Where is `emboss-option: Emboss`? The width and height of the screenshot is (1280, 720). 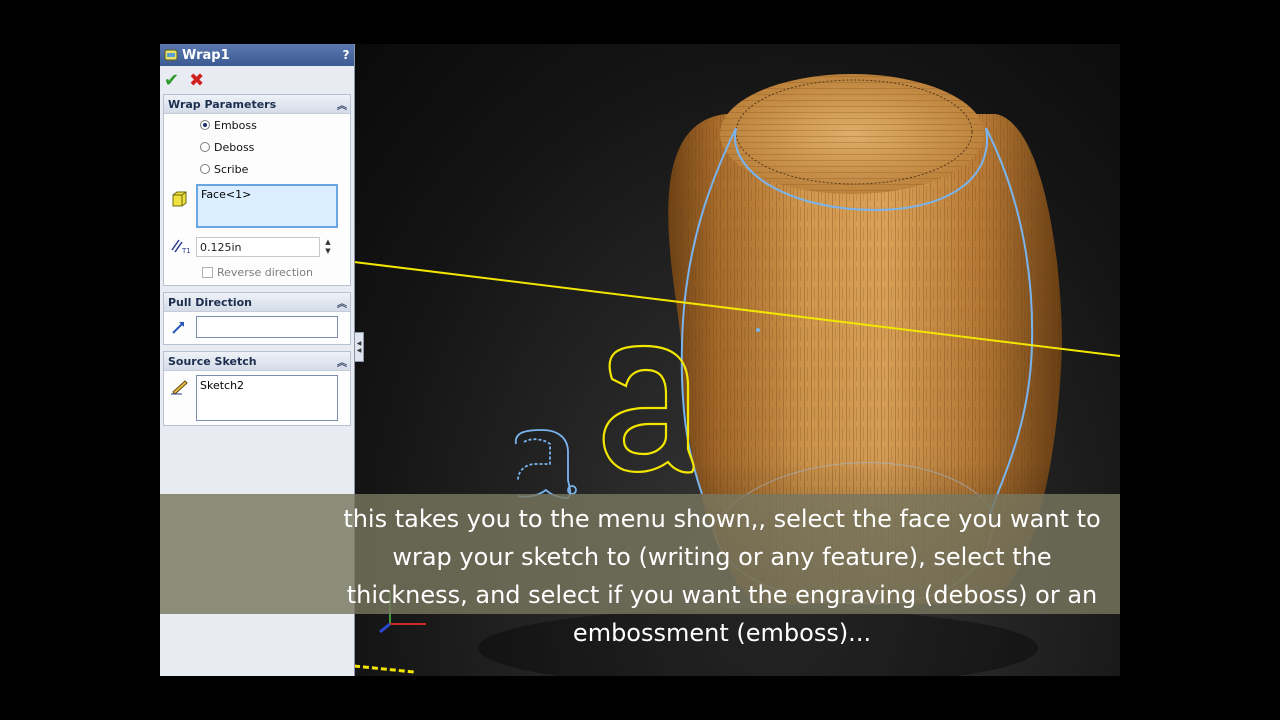
emboss-option: Emboss is located at coordinates (257, 125).